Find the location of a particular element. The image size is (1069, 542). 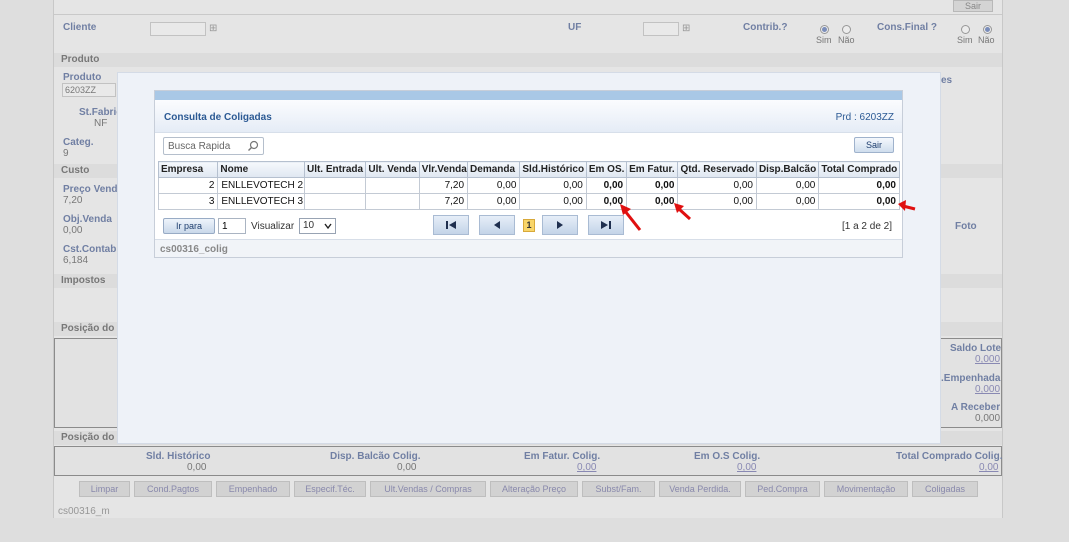

ir-para-button: Ir para is located at coordinates (189, 226).